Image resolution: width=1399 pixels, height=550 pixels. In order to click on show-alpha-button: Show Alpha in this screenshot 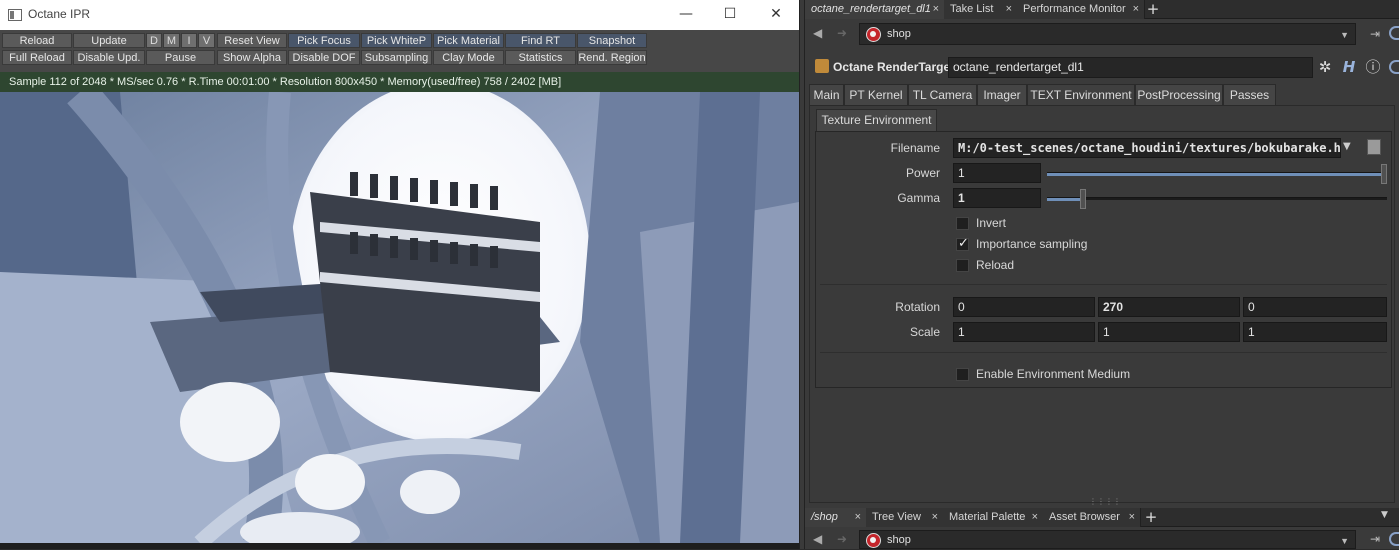, I will do `click(252, 57)`.